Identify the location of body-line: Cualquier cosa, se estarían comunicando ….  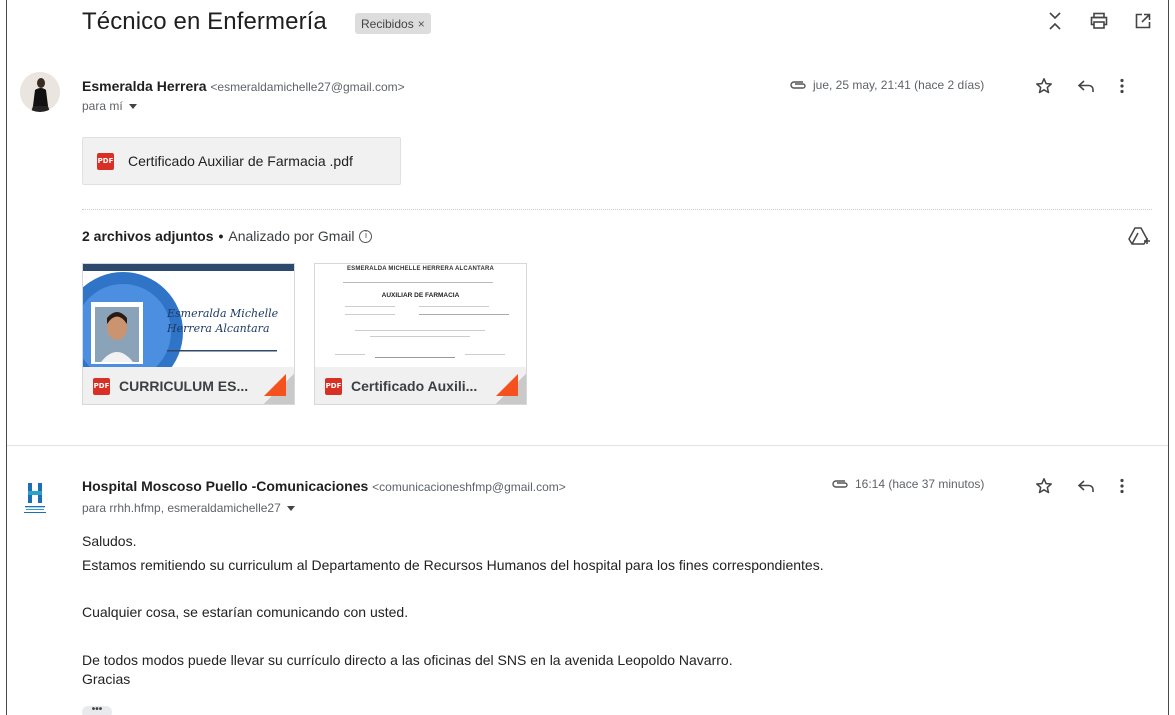
(245, 612).